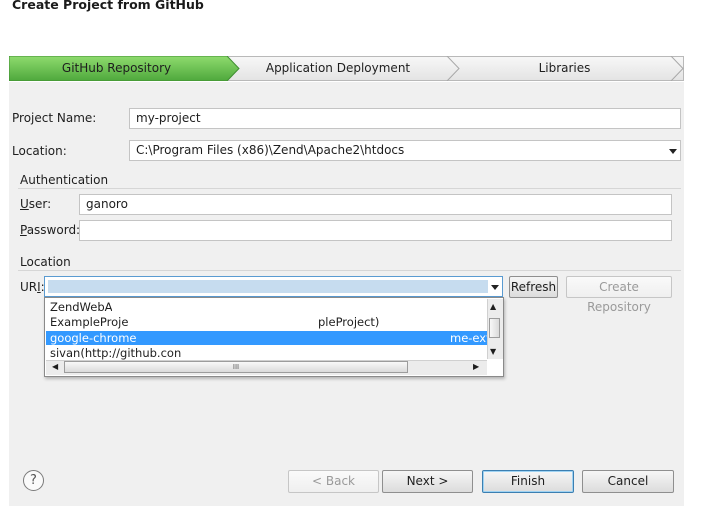  Describe the element at coordinates (338, 68) in the screenshot. I see `wizard-step-application-deployment: Application Deployment` at that location.